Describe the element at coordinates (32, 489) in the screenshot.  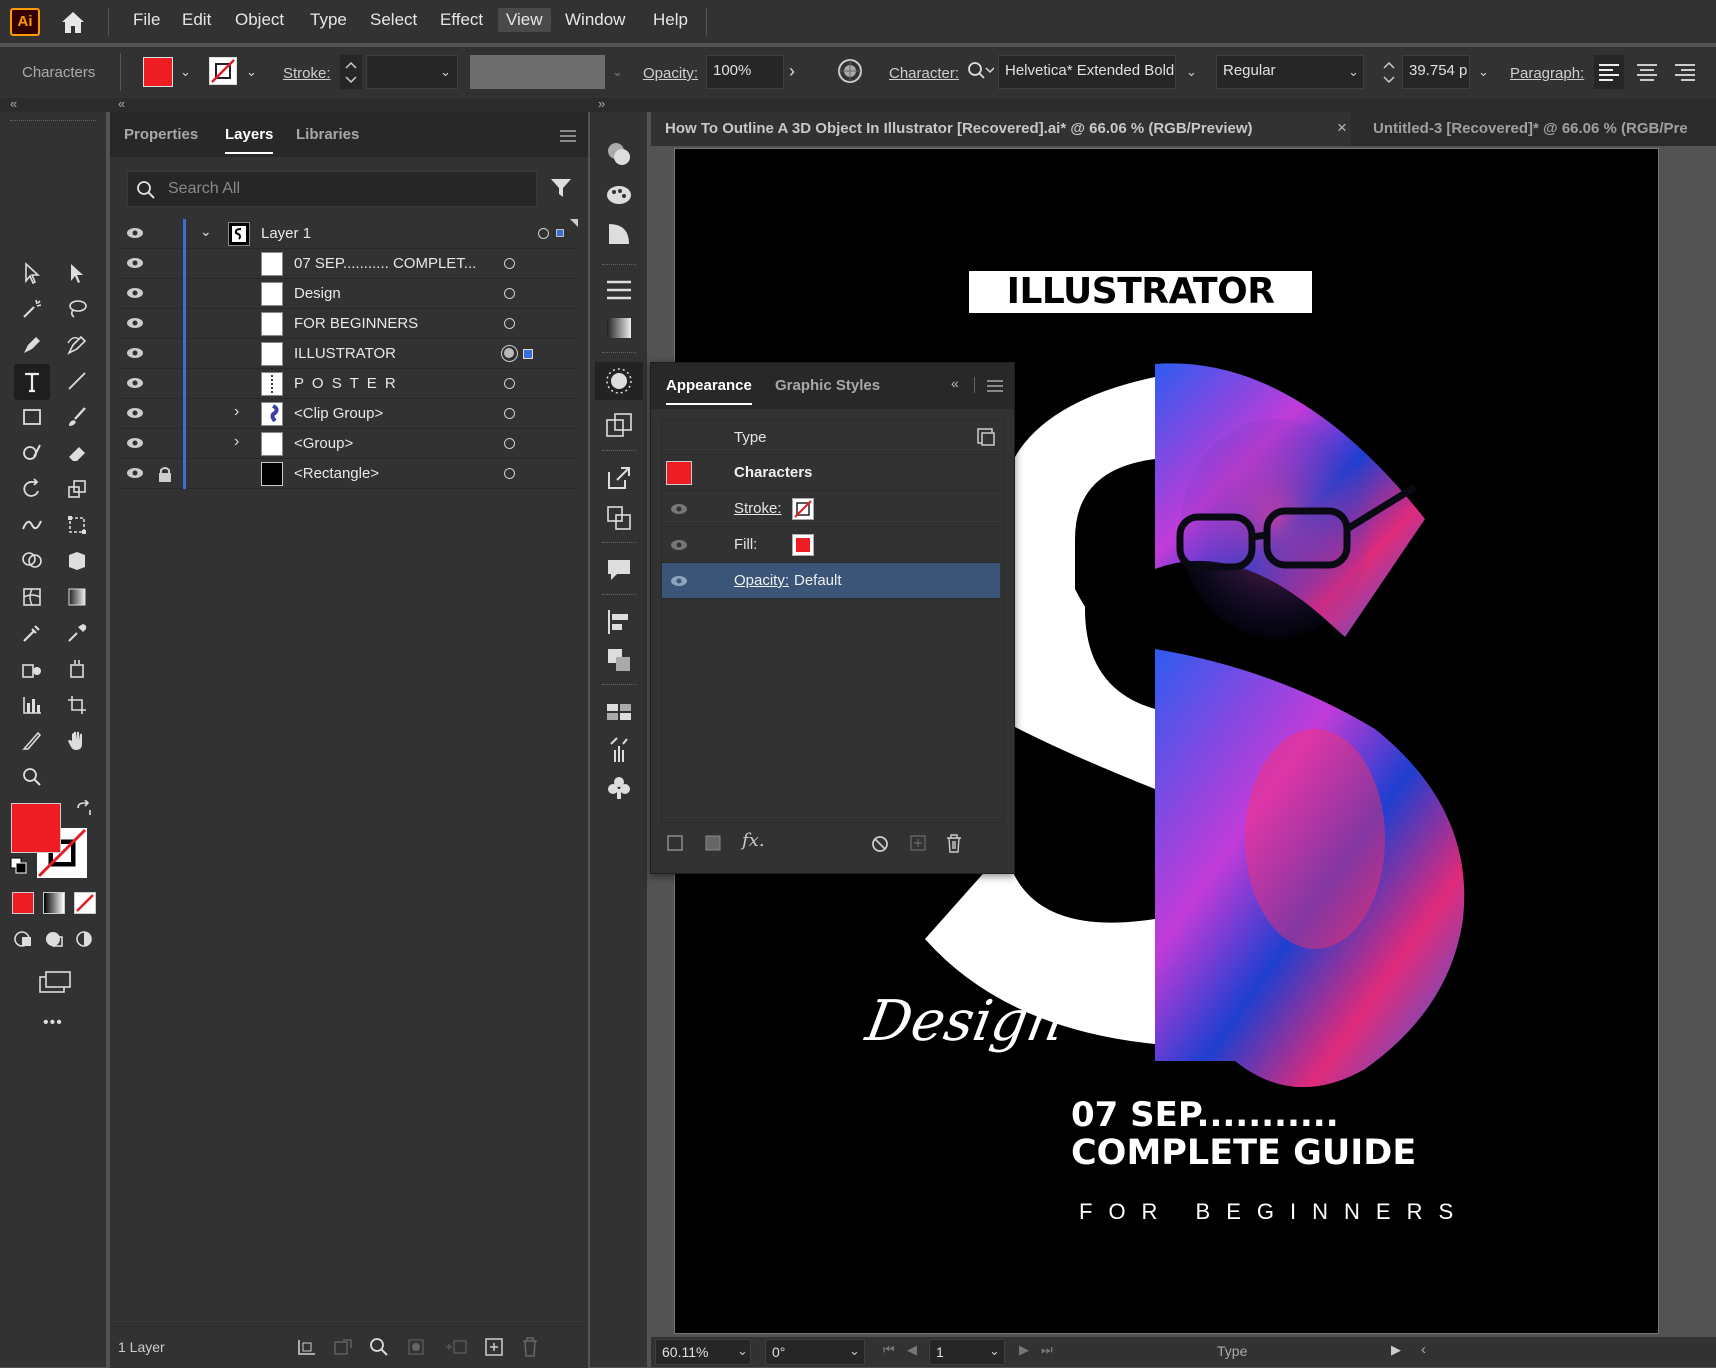
I see `rotate-tool` at that location.